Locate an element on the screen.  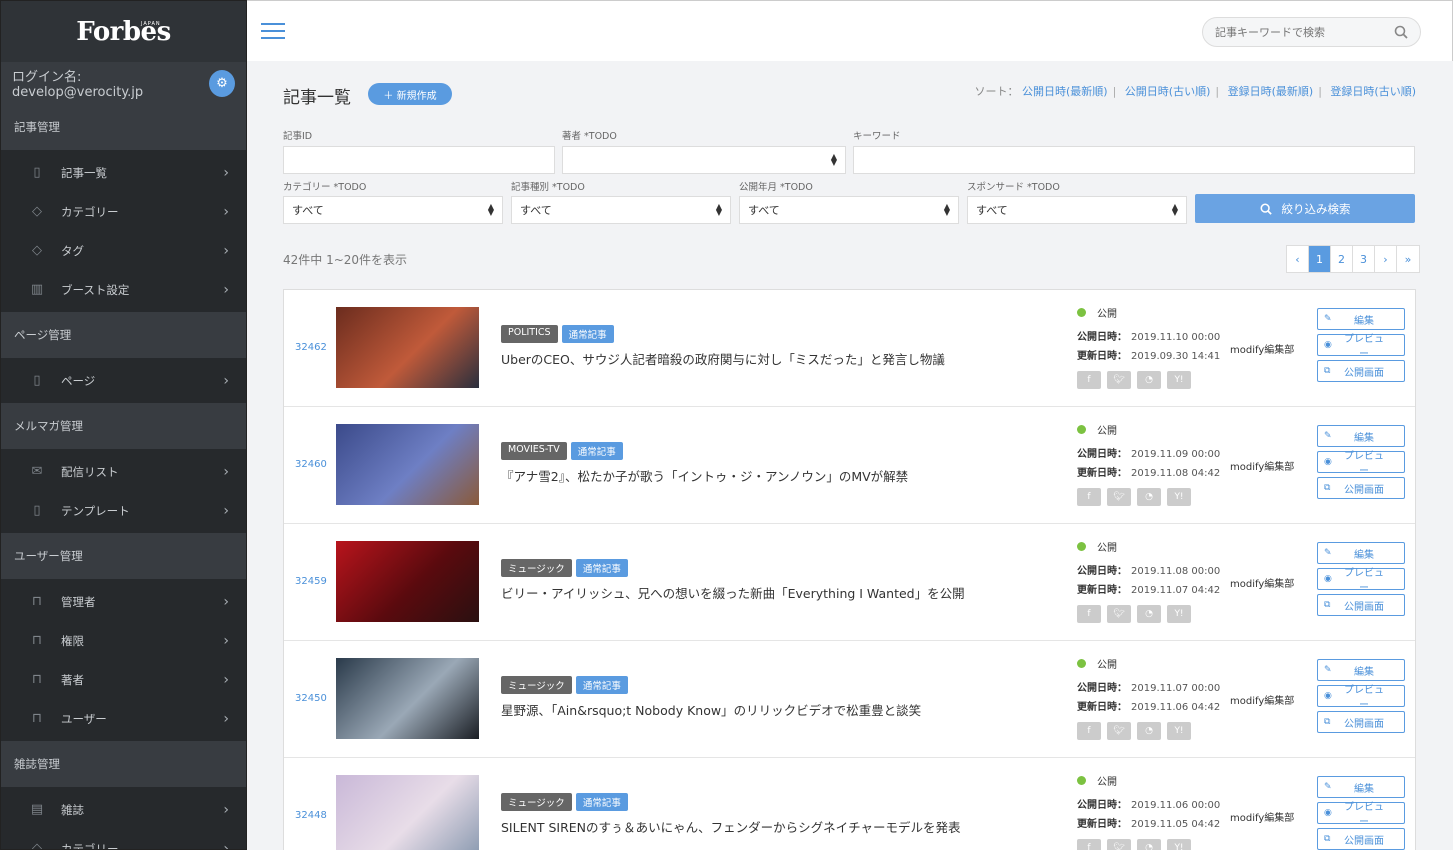
sidebar-item: ▯ ページ › is located at coordinates (123, 380).